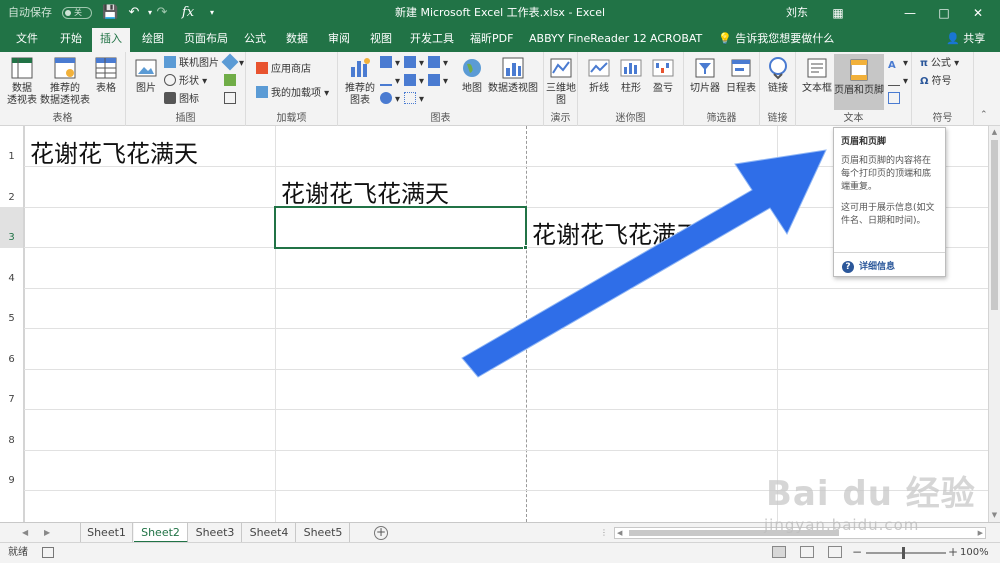  What do you see at coordinates (191, 64) in the screenshot?
I see `online-picture-button: 联机图片` at bounding box center [191, 64].